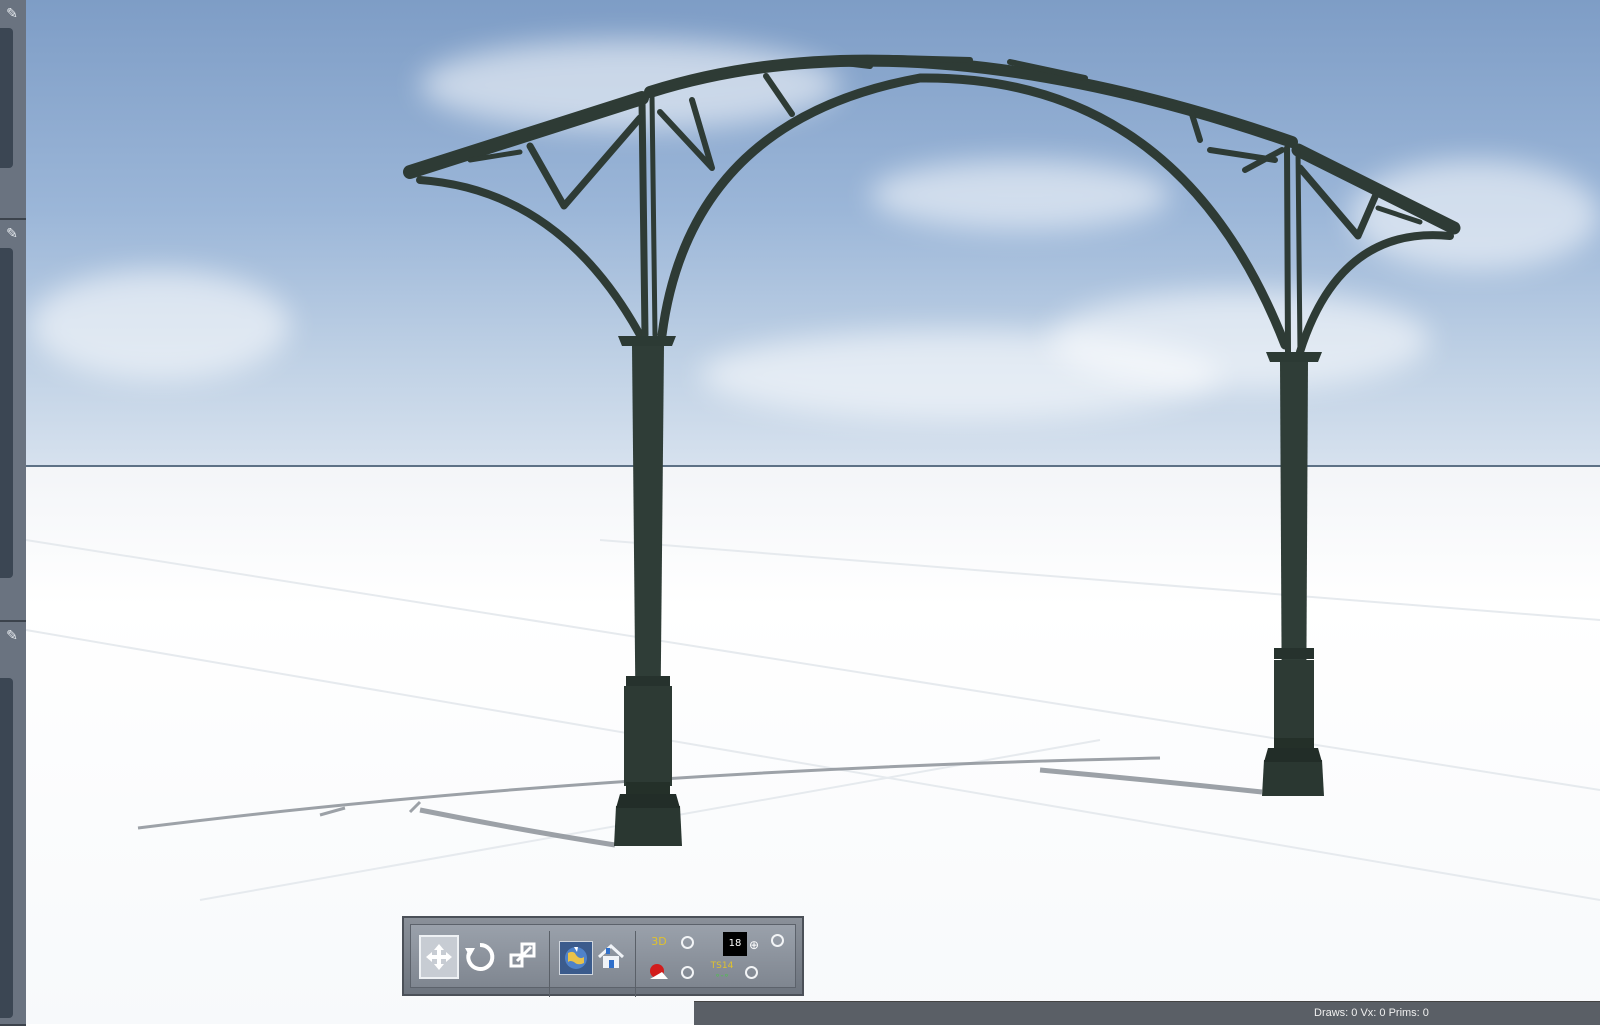 This screenshot has height=1026, width=1600. I want to click on tool-palette: 3D 18 ⊕ TS14 ∘-∘, so click(603, 956).